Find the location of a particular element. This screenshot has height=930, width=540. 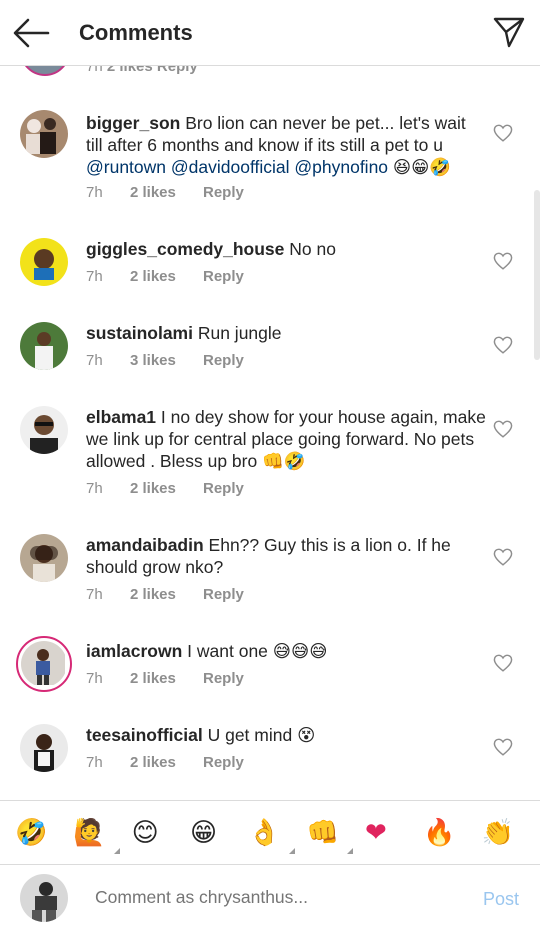

comment-username: giggles_comedy_house is located at coordinates (185, 249).